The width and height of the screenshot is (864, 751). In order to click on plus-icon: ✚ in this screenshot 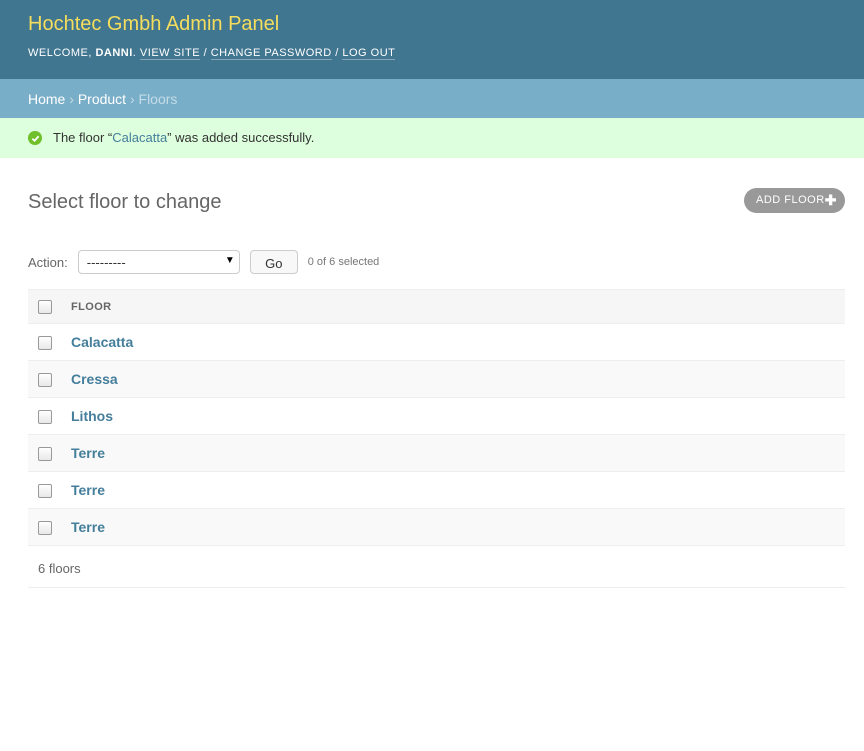, I will do `click(830, 200)`.